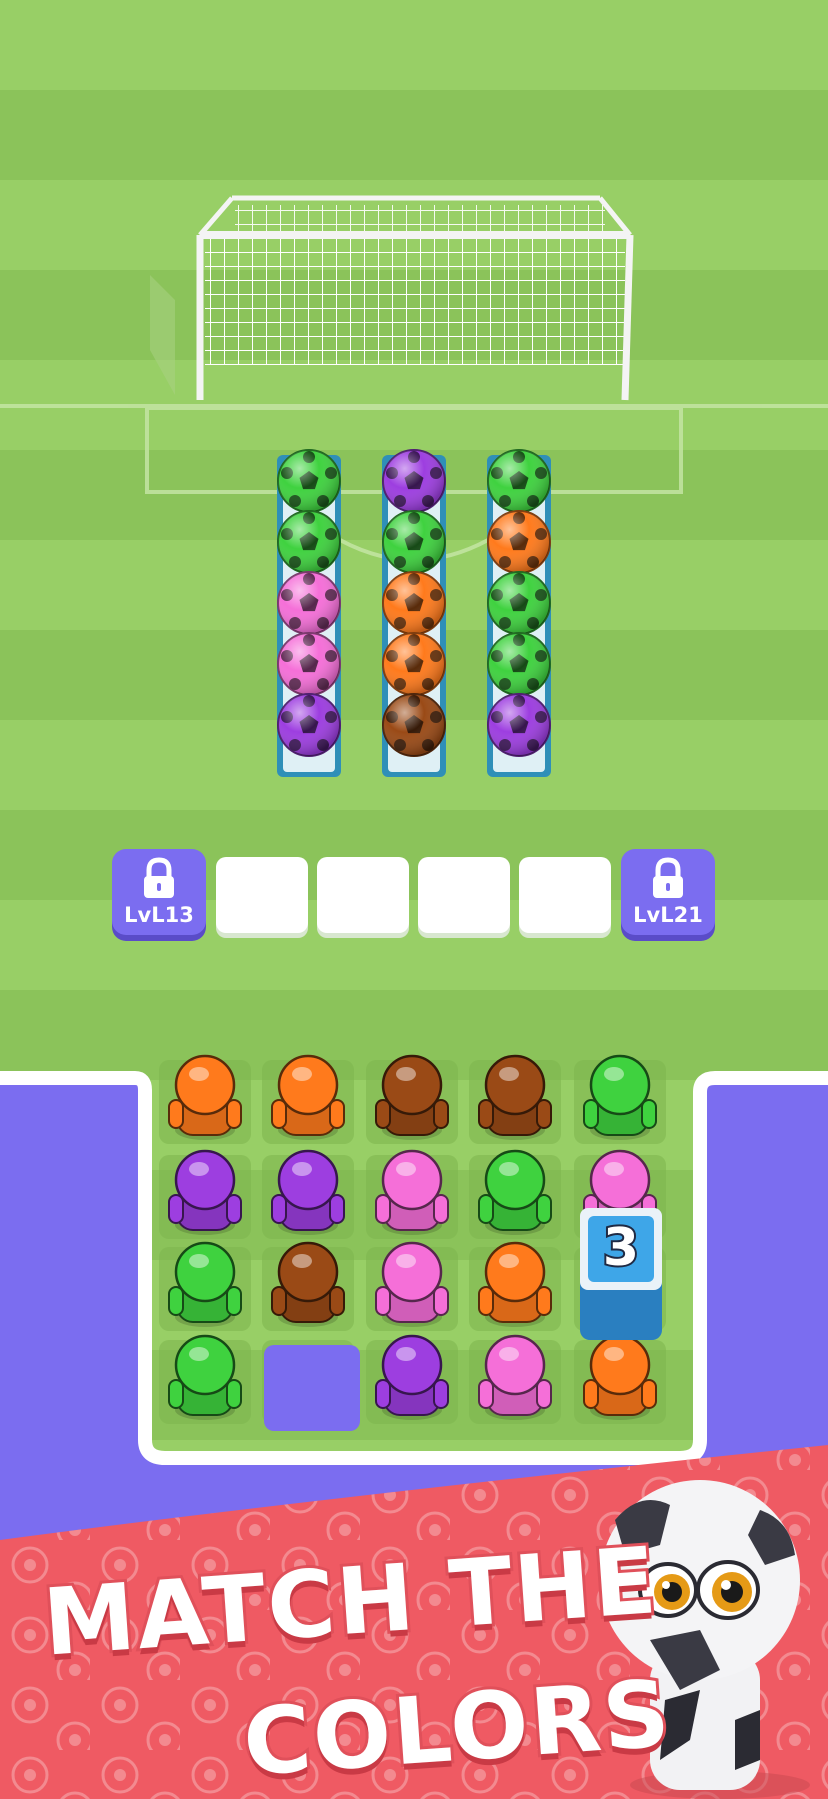 This screenshot has height=1799, width=828. I want to click on lock-level-label: LvL13, so click(159, 915).